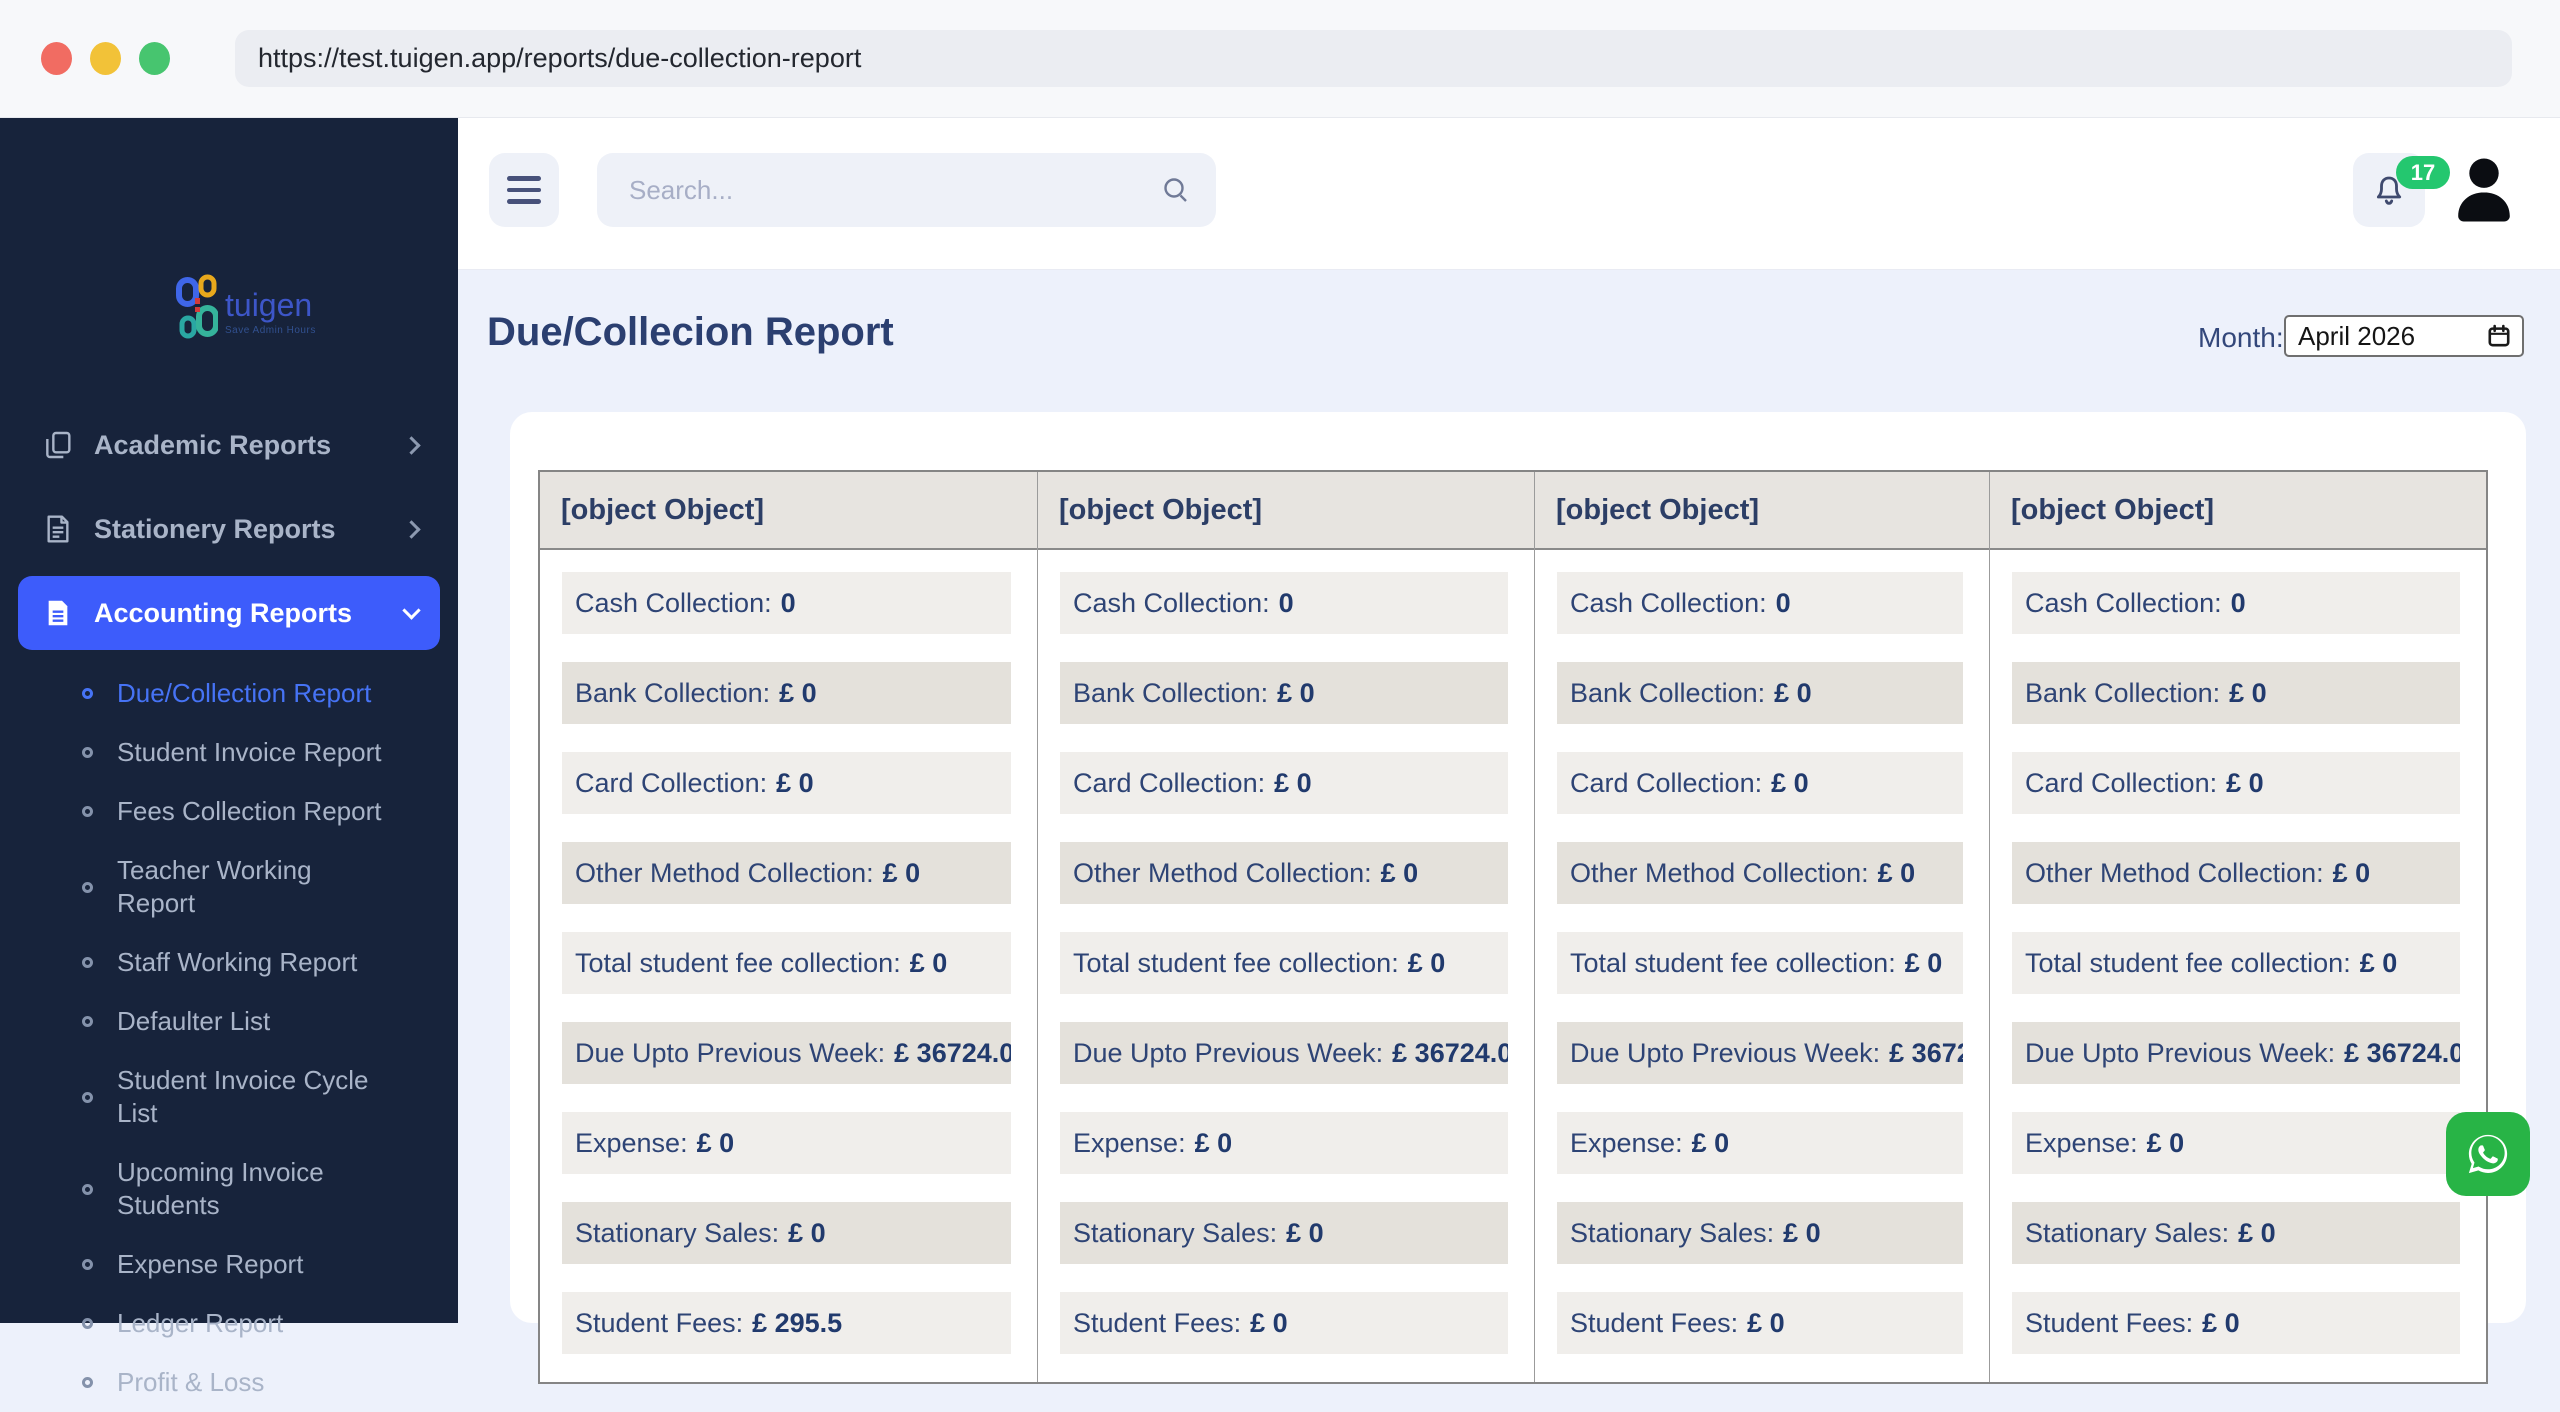 The width and height of the screenshot is (2560, 1412). I want to click on report-row: Other Method Collection: £ 0, so click(2236, 873).